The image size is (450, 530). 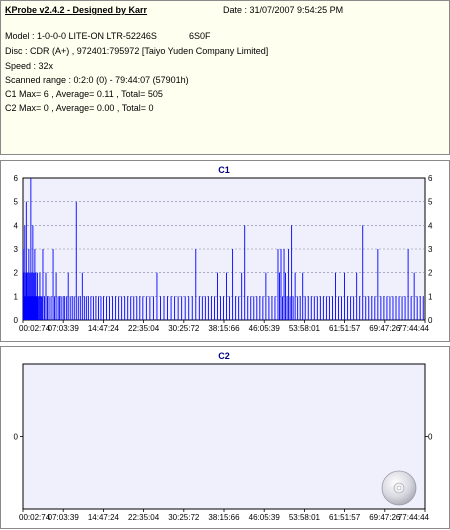 What do you see at coordinates (430, 296) in the screenshot?
I see `y-tick-label-right: 1` at bounding box center [430, 296].